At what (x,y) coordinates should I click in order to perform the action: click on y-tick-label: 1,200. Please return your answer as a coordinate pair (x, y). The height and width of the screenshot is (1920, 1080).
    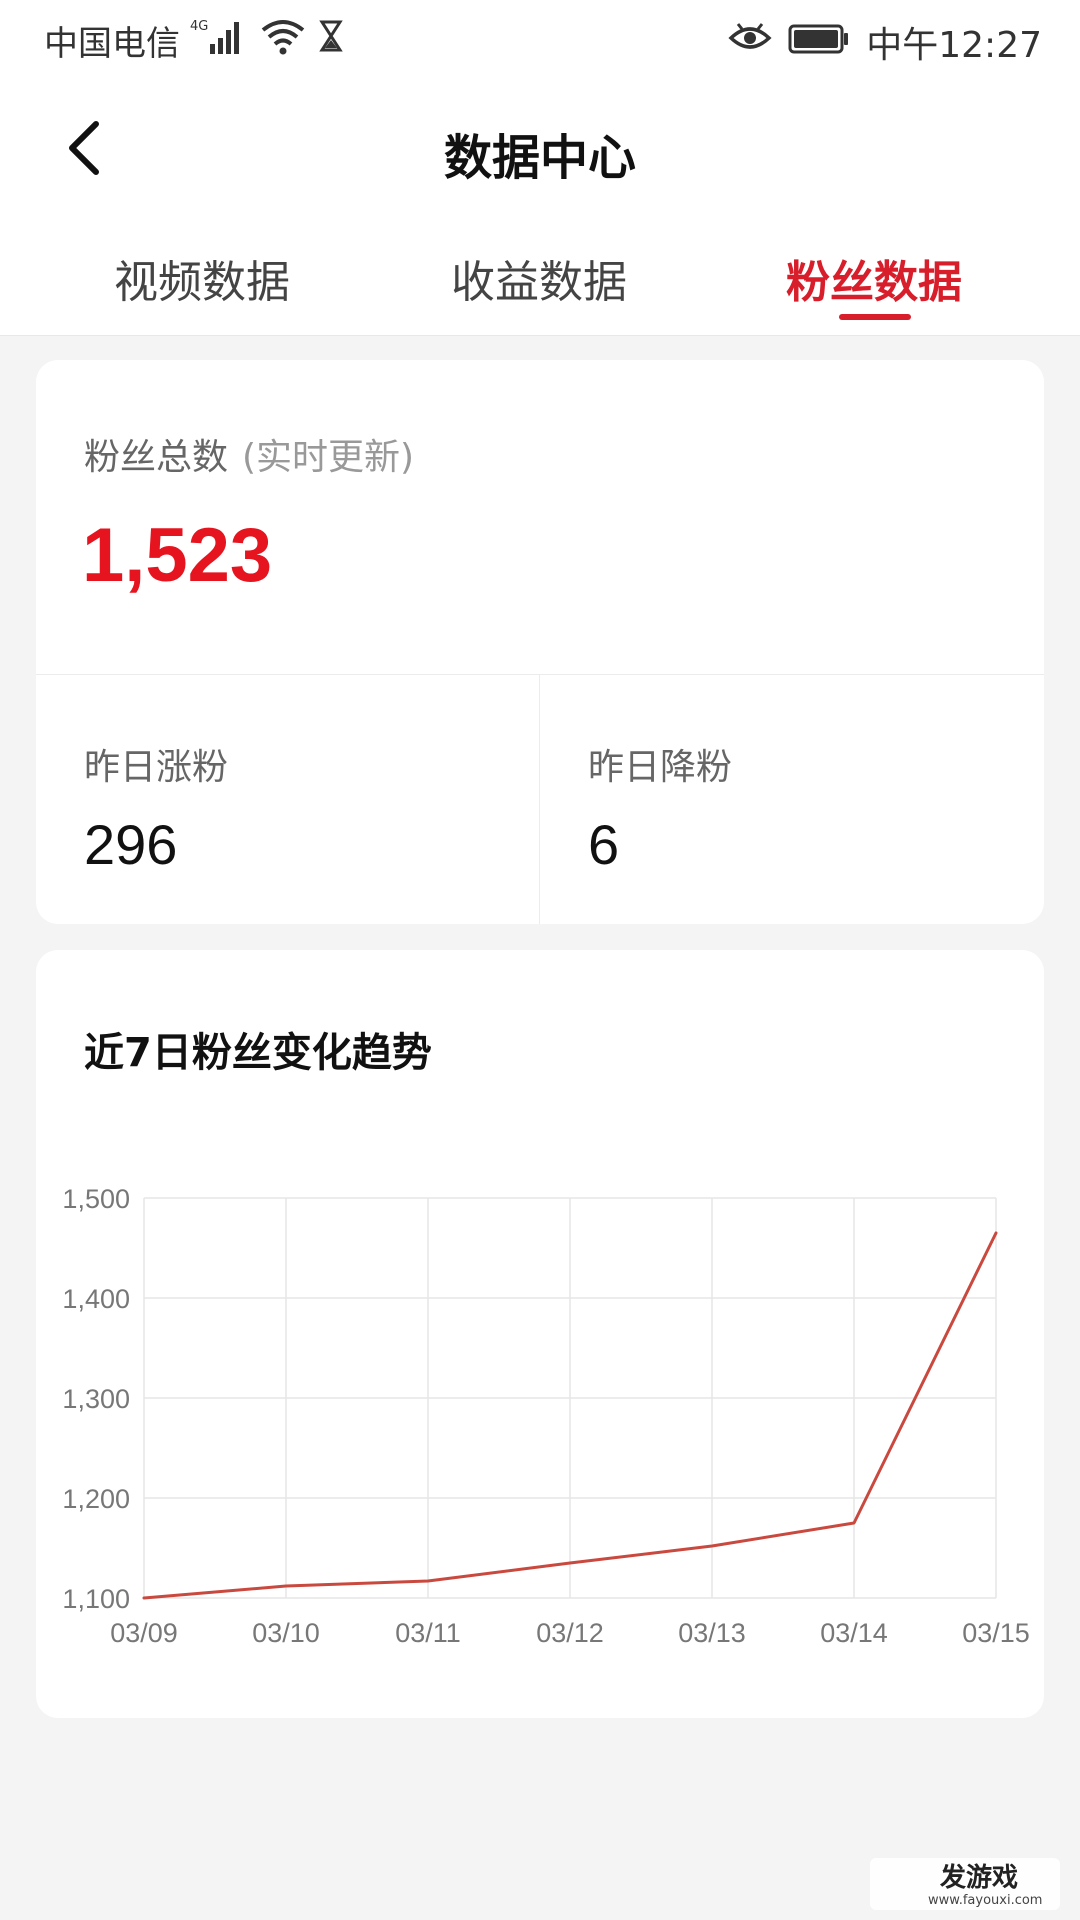
    Looking at the image, I should click on (96, 1499).